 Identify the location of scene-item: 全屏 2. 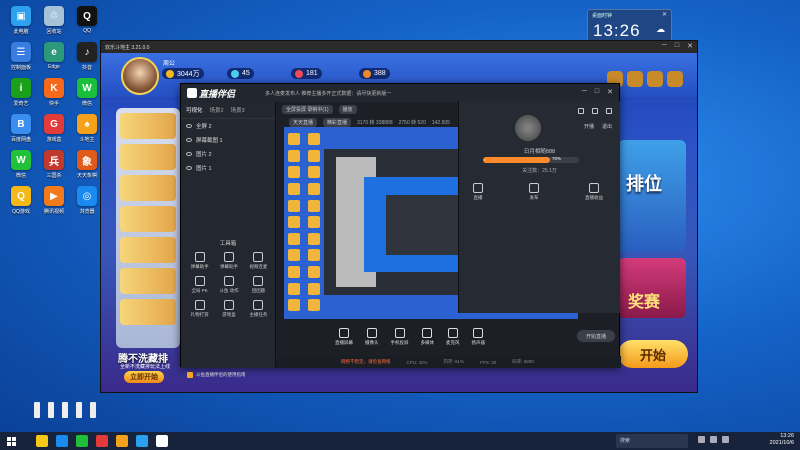
(228, 126).